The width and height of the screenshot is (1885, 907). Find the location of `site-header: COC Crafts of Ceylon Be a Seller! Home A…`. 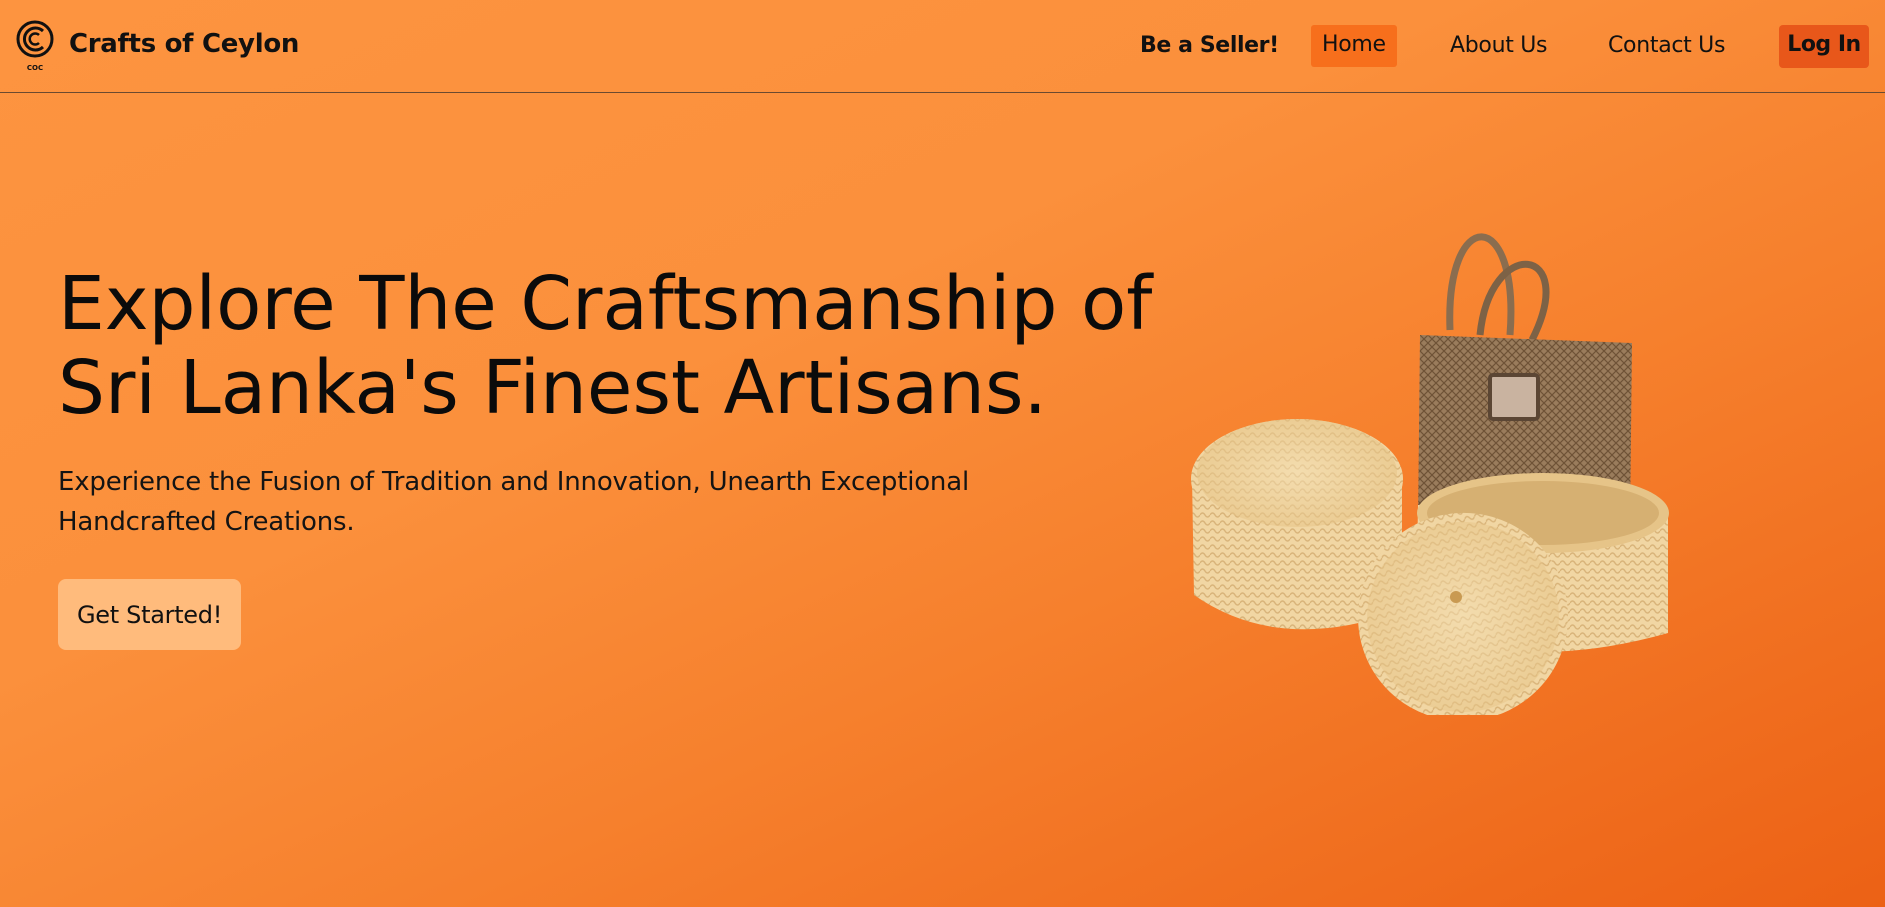

site-header: COC Crafts of Ceylon Be a Seller! Home A… is located at coordinates (942, 46).